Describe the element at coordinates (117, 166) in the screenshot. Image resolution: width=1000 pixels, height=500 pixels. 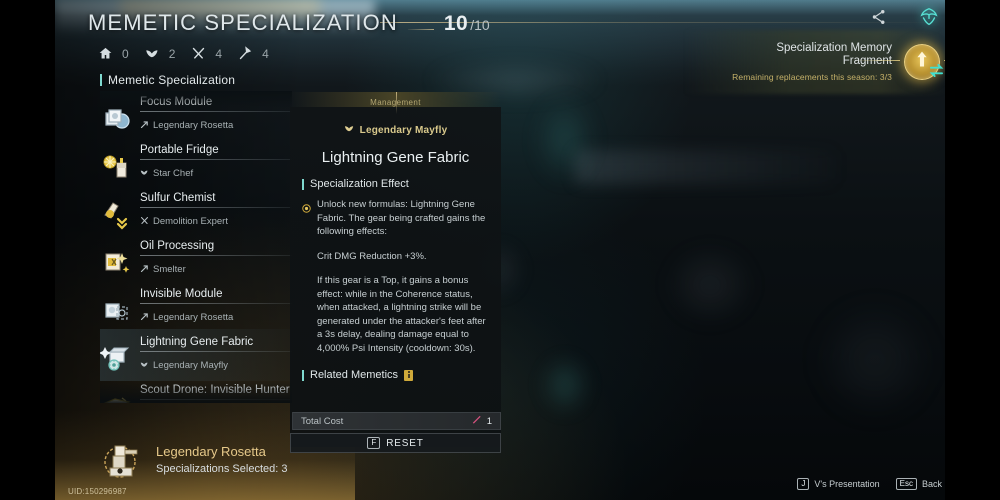
I see `portable-fridge-icon` at that location.